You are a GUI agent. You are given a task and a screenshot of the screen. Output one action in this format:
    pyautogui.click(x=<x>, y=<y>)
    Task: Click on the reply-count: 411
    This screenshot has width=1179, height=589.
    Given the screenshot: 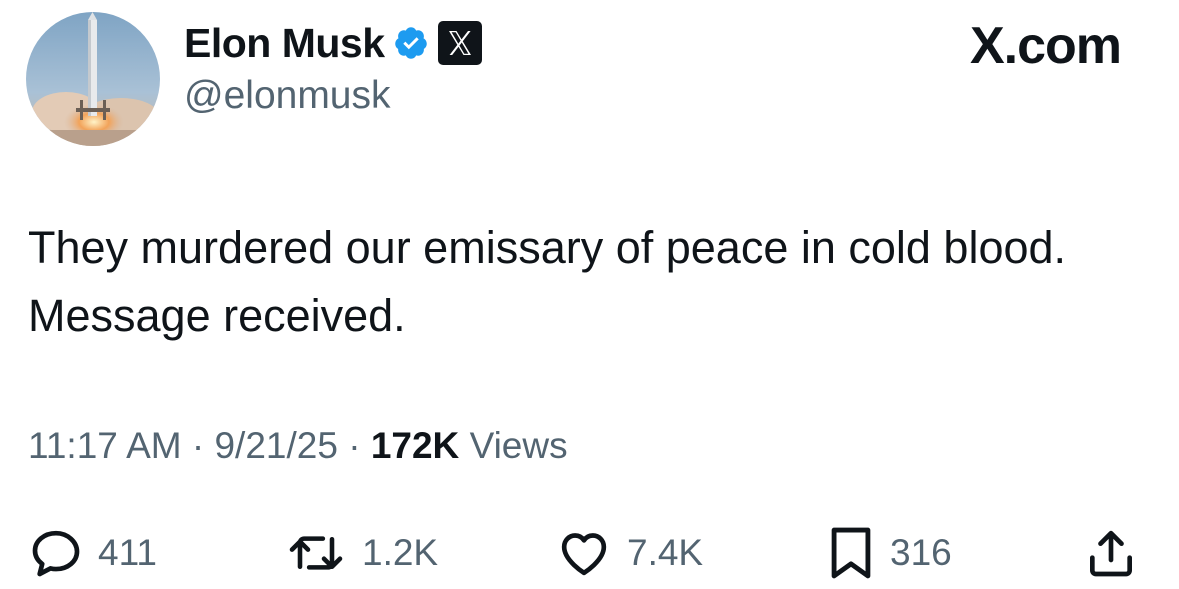 What is the action you would take?
    pyautogui.click(x=127, y=552)
    